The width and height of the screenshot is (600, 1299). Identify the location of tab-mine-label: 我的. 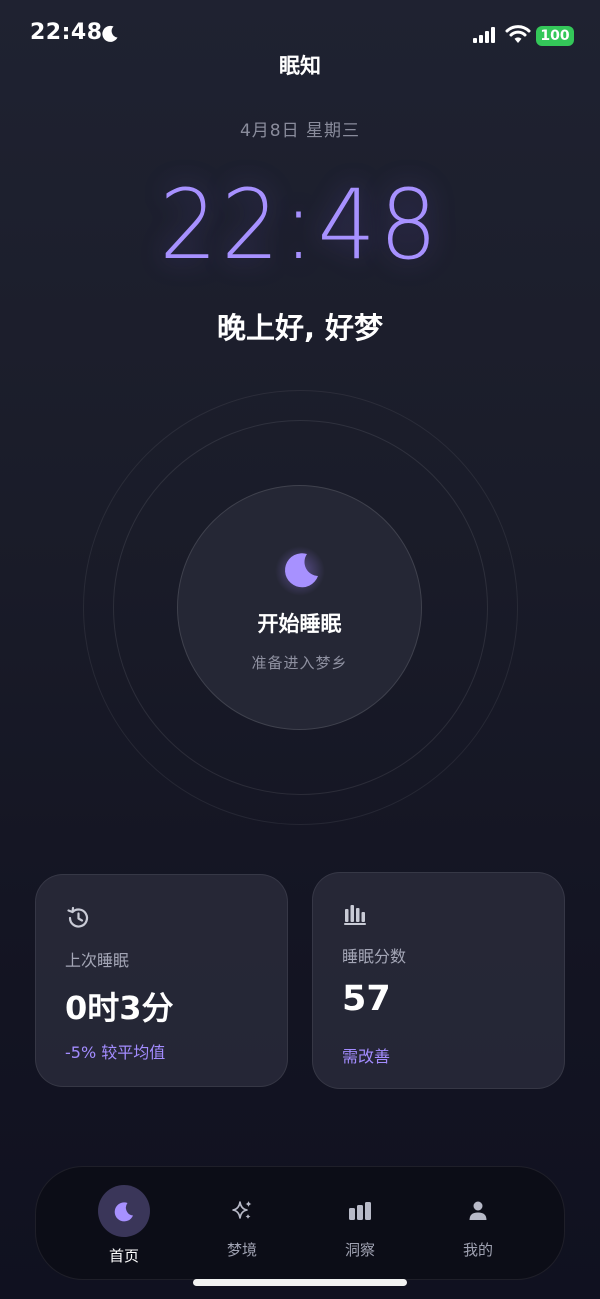
(477, 1250).